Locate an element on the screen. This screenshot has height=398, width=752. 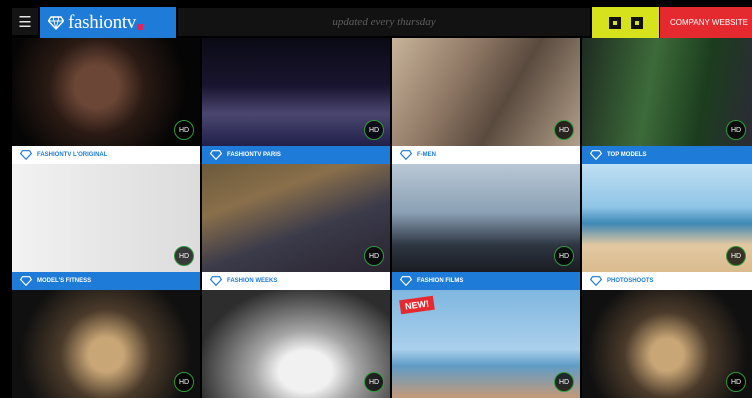
channel-label: FASHIONTV L'ORIGINAL is located at coordinates (106, 155).